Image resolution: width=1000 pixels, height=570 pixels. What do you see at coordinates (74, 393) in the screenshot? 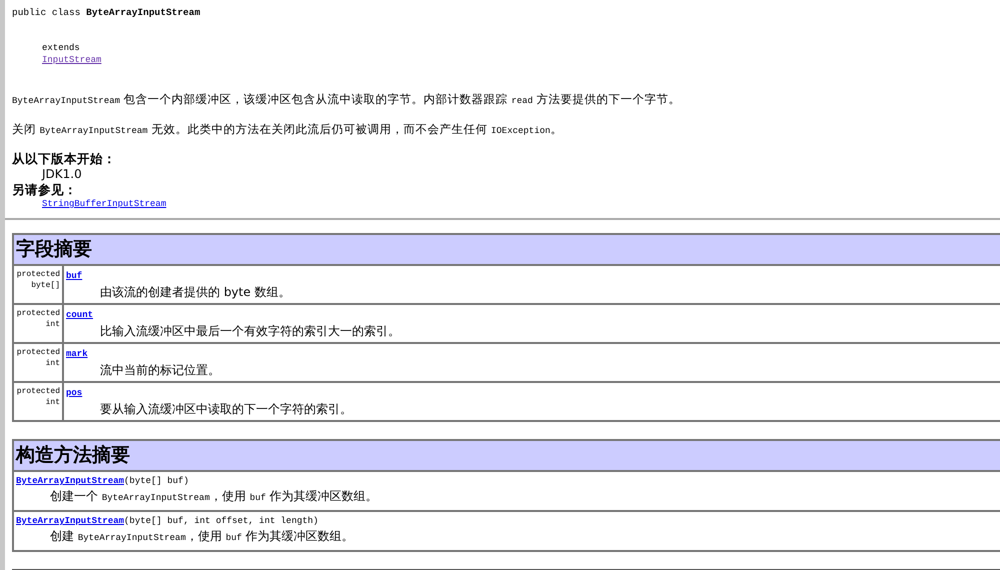
I see `field-link: pos` at bounding box center [74, 393].